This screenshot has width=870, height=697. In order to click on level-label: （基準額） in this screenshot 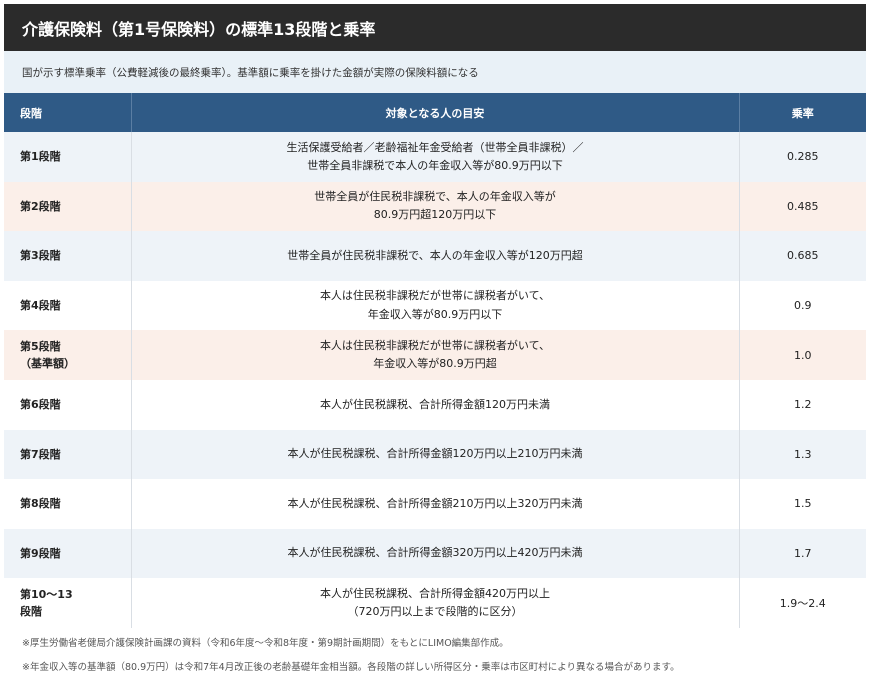, I will do `click(47, 364)`.